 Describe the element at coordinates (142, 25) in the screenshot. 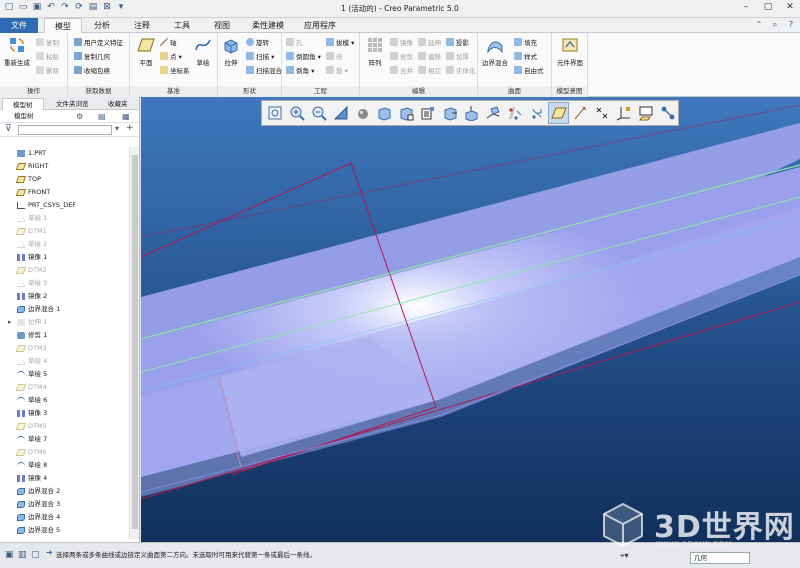

I see `tab-annotate: 注释` at that location.